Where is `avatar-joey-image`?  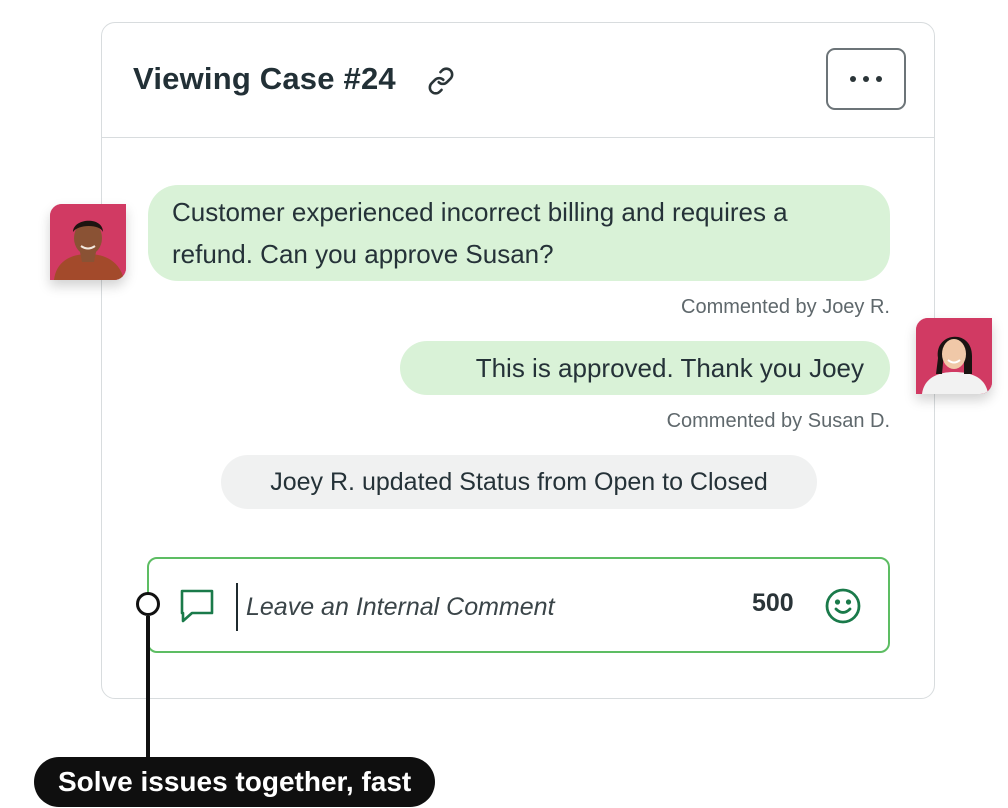
avatar-joey-image is located at coordinates (88, 242).